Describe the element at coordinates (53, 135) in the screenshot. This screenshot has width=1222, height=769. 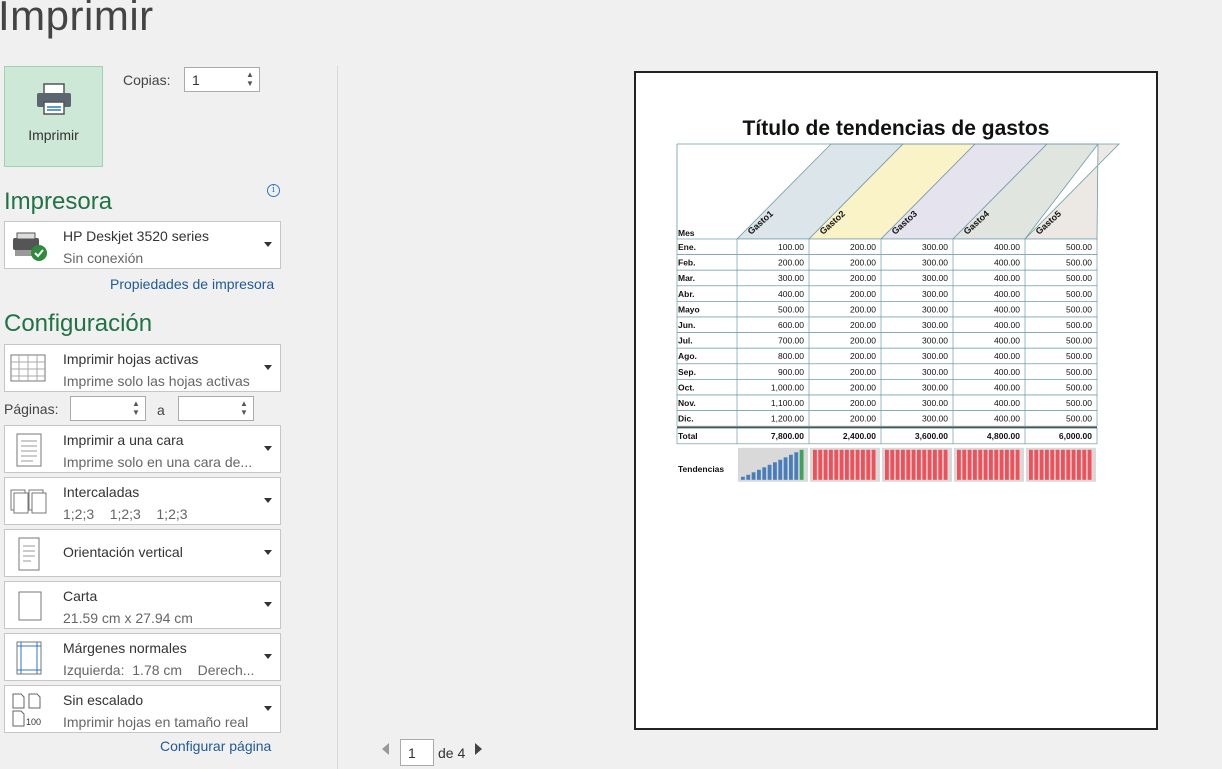
I see `print-button-label: Imprimir` at that location.